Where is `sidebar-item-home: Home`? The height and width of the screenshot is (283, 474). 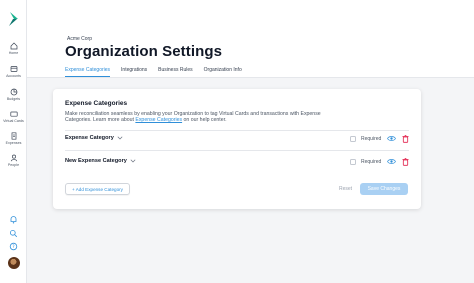 sidebar-item-home: Home is located at coordinates (13, 52).